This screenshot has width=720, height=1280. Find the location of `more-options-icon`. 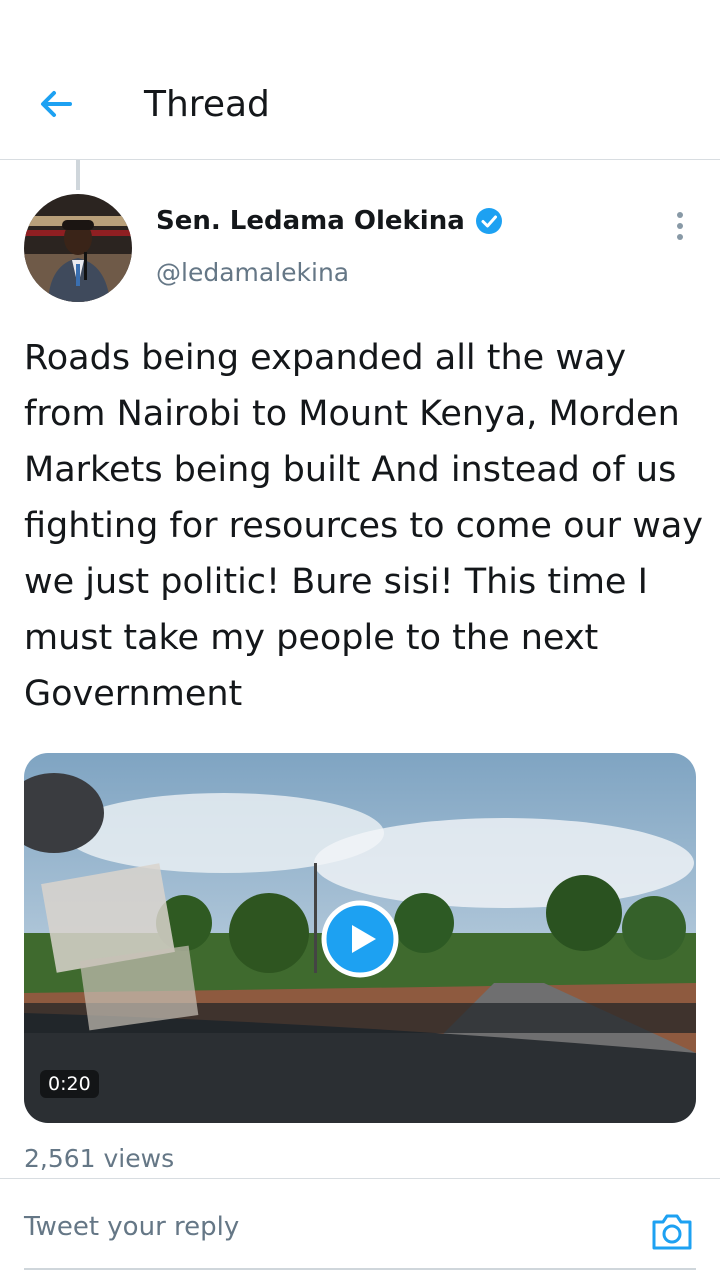

more-options-icon is located at coordinates (680, 226).